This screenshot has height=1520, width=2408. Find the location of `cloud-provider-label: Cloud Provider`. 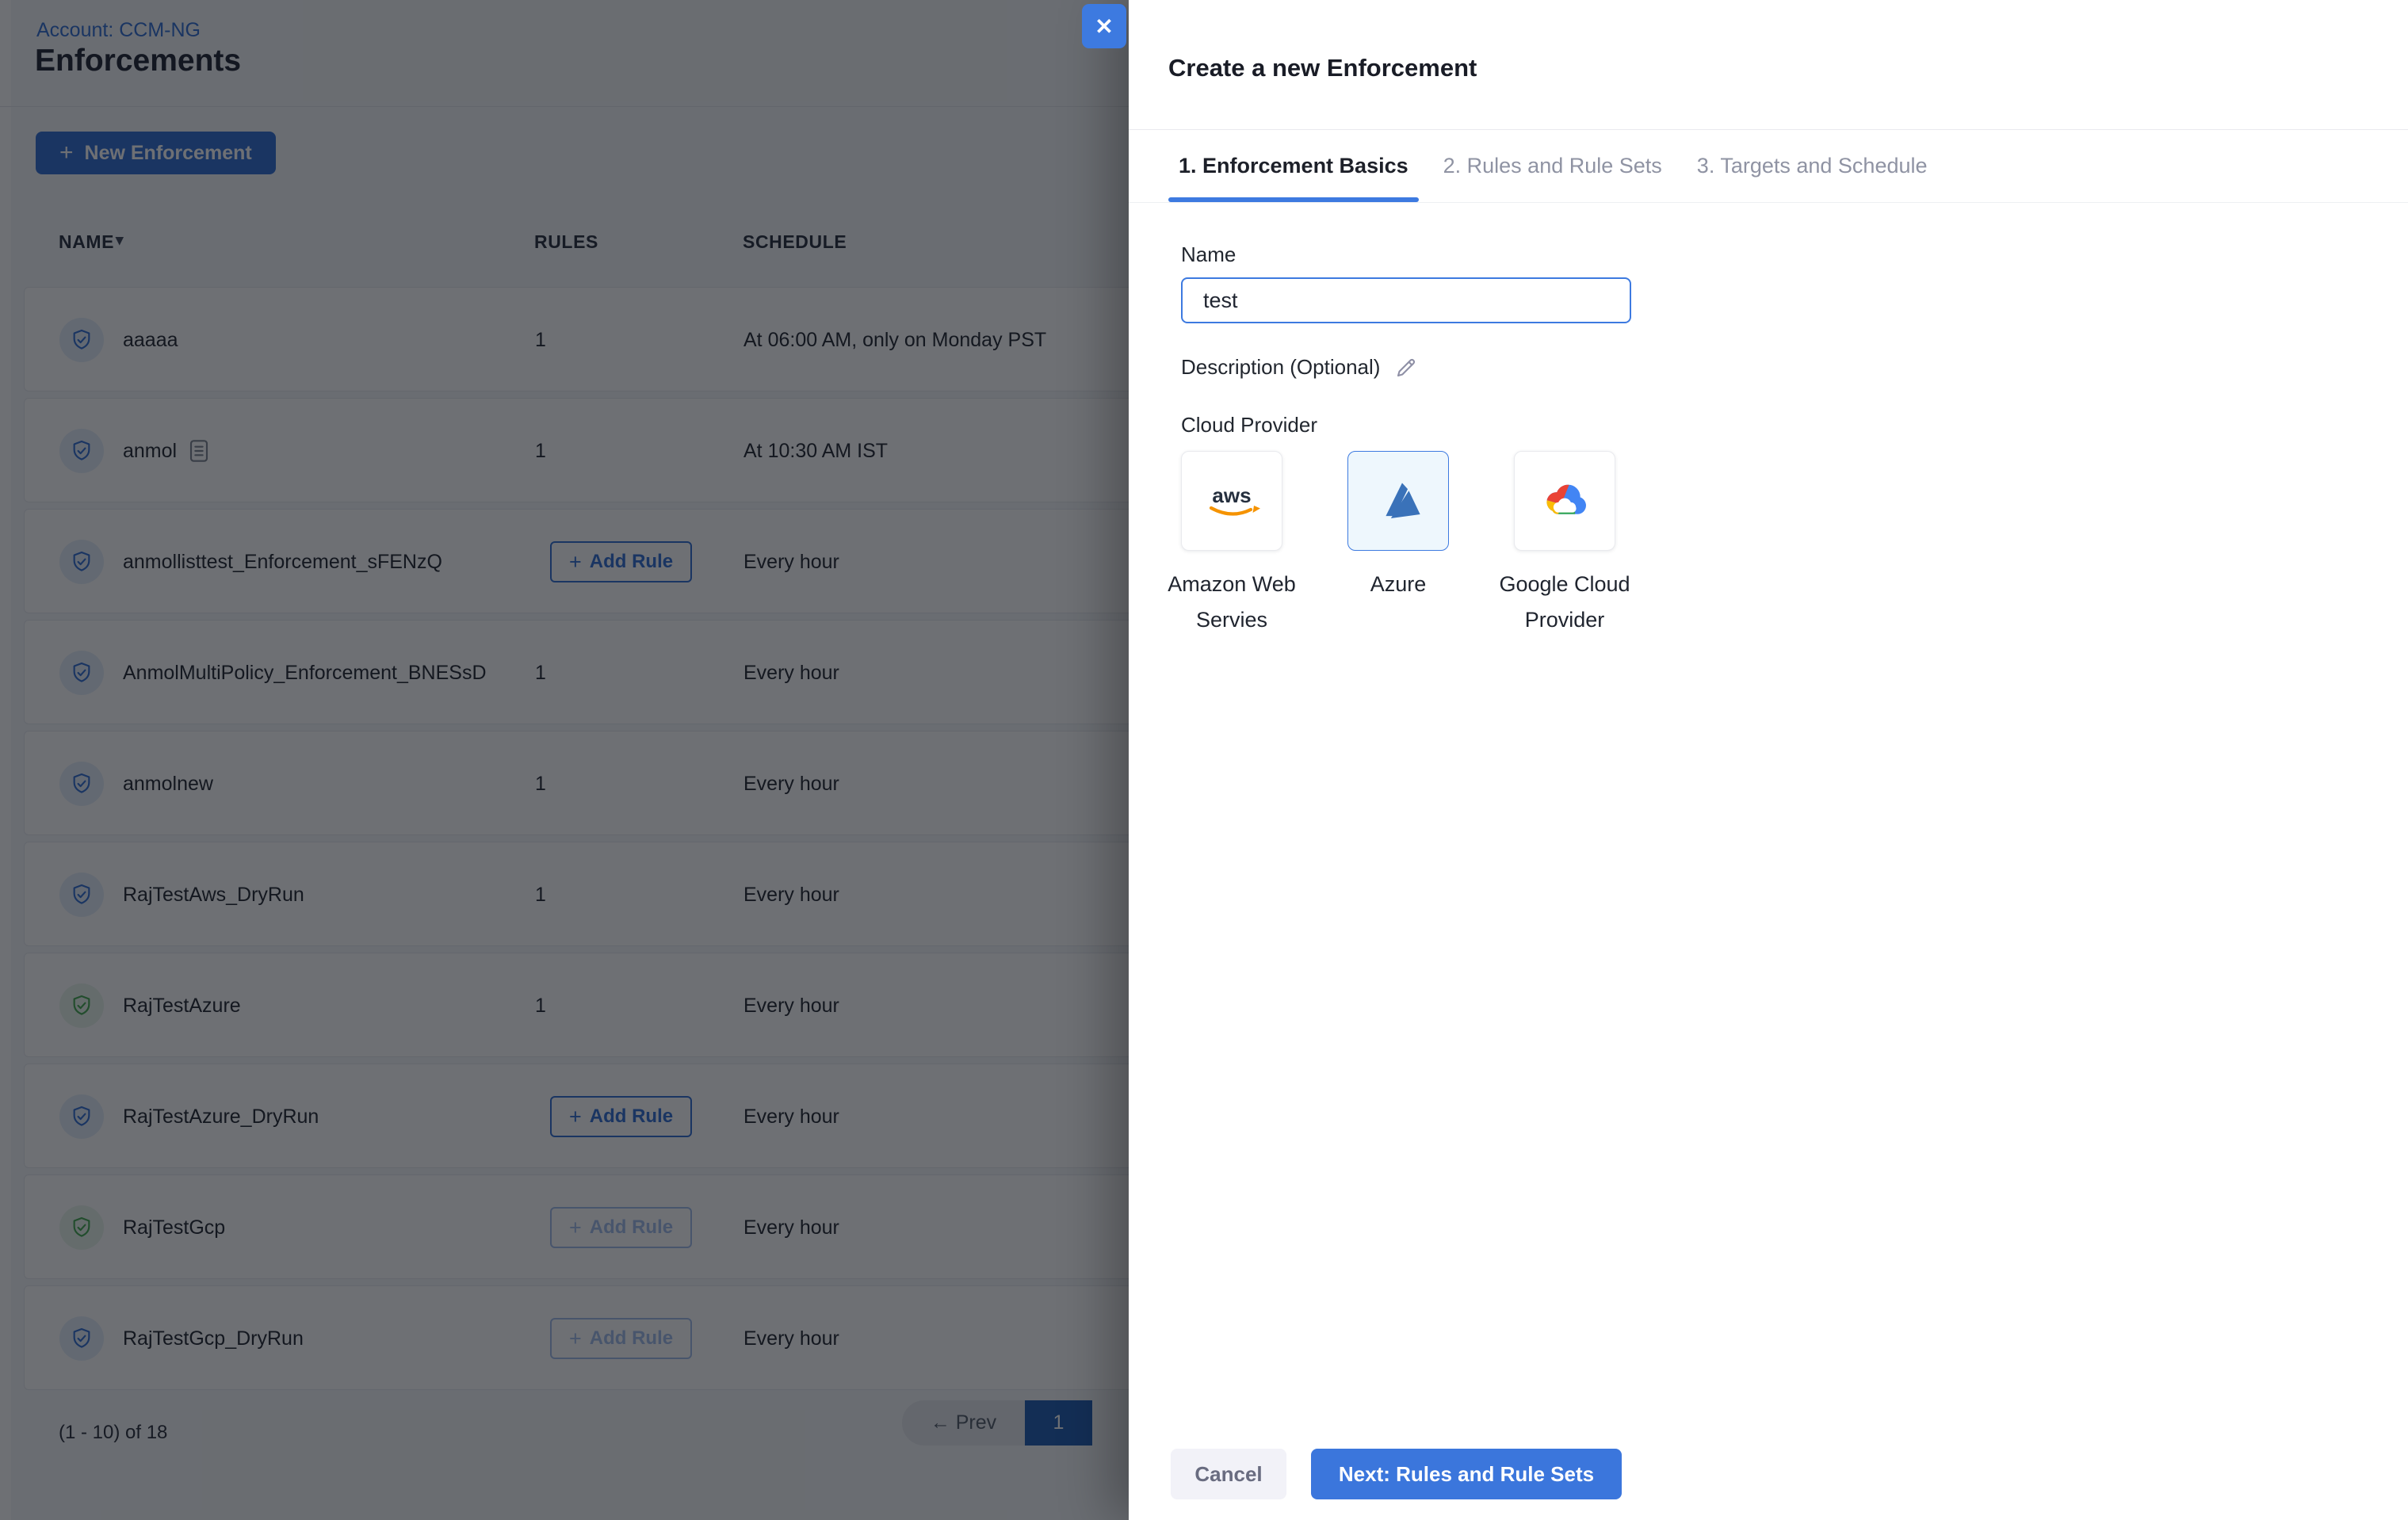

cloud-provider-label: Cloud Provider is located at coordinates (1249, 425).